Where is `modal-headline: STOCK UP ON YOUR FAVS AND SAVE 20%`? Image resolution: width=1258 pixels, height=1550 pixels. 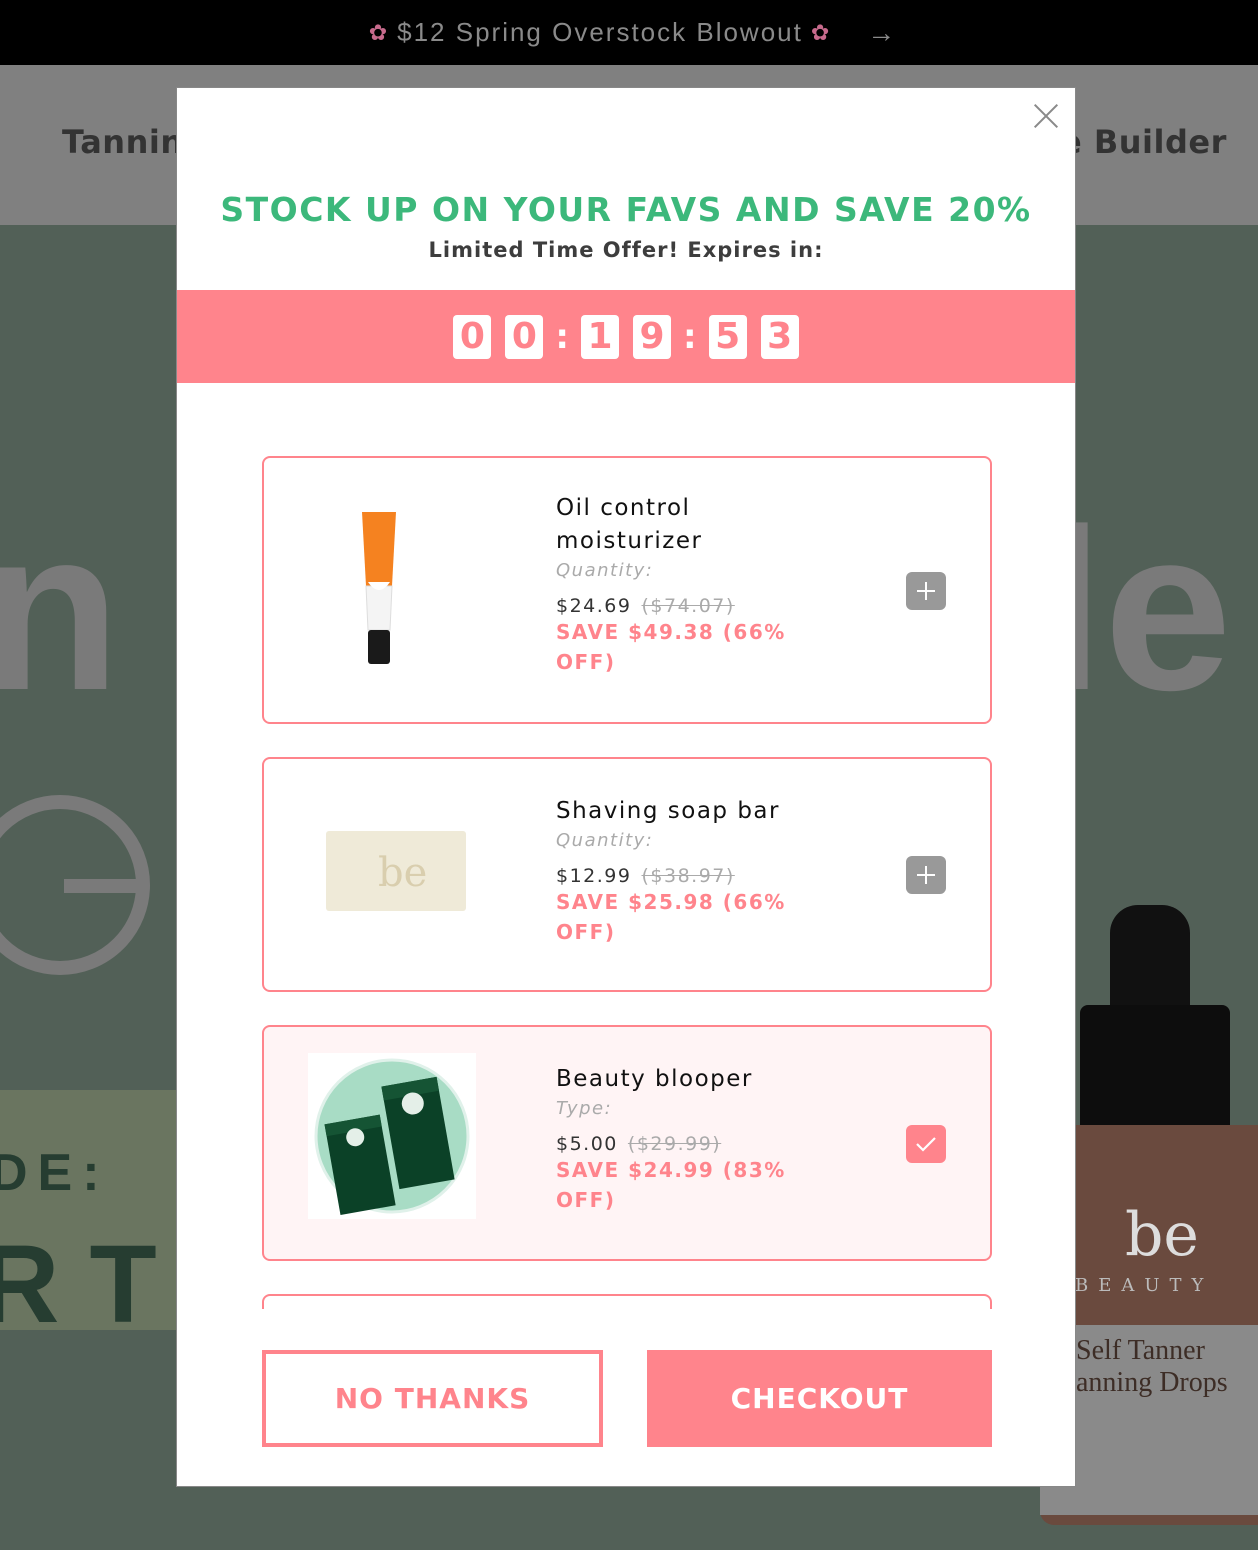 modal-headline: STOCK UP ON YOUR FAVS AND SAVE 20% is located at coordinates (626, 209).